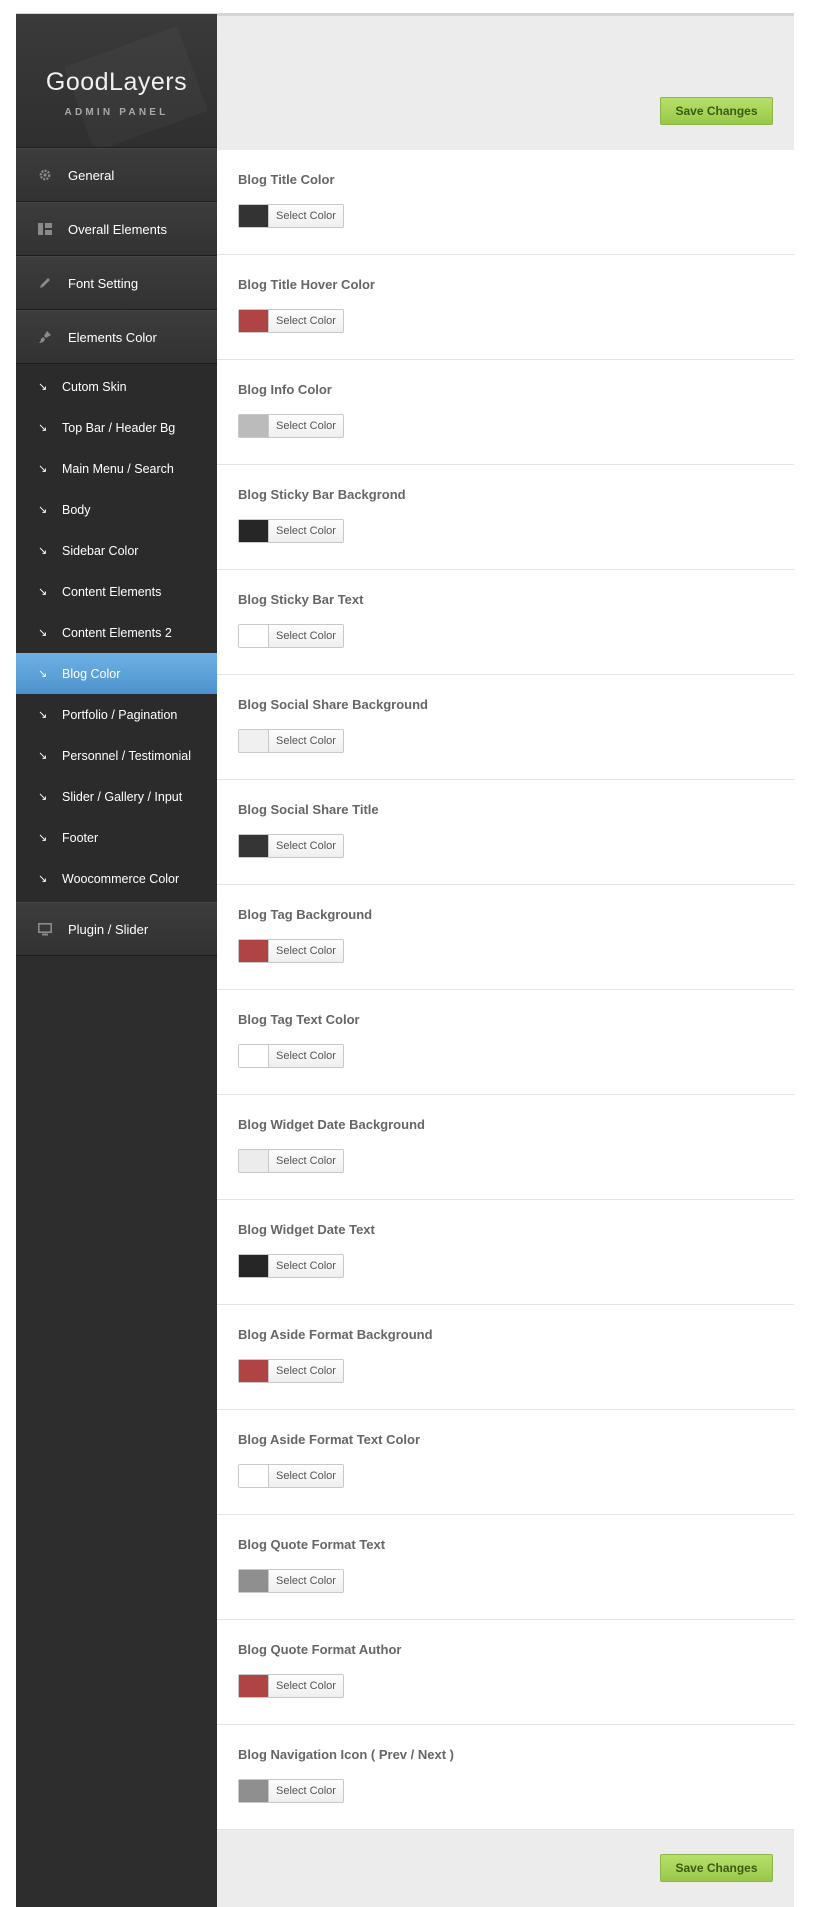 This screenshot has height=1907, width=814. I want to click on brand-header: GoodLayers ADMIN PANEL, so click(116, 81).